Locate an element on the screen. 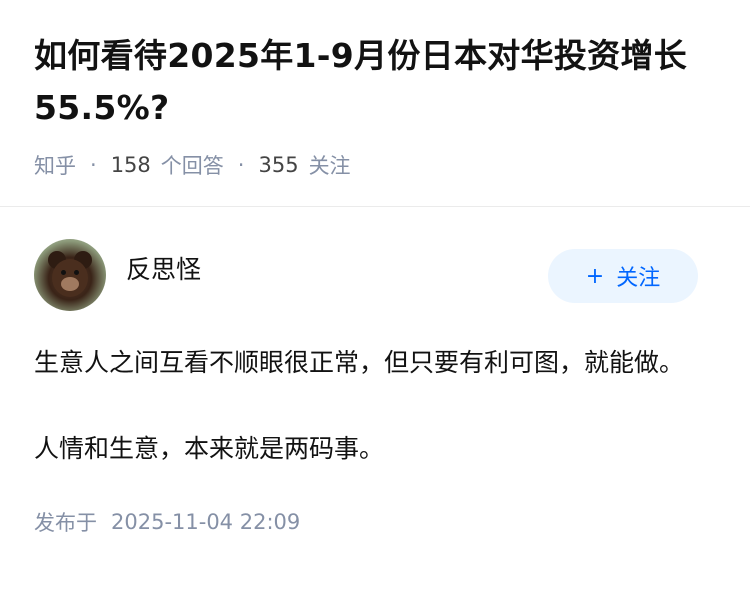 The height and width of the screenshot is (616, 750). bear-cub-avatar is located at coordinates (70, 275).